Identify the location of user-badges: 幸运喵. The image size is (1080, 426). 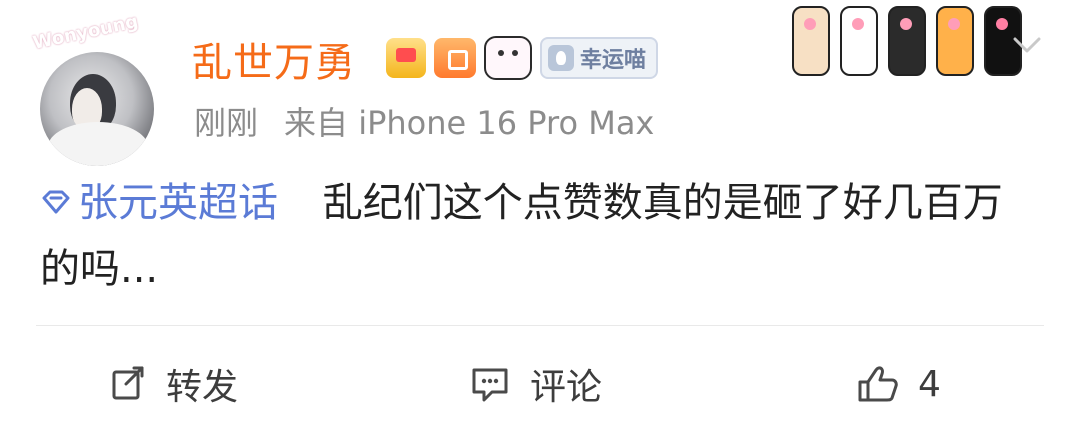
(522, 58).